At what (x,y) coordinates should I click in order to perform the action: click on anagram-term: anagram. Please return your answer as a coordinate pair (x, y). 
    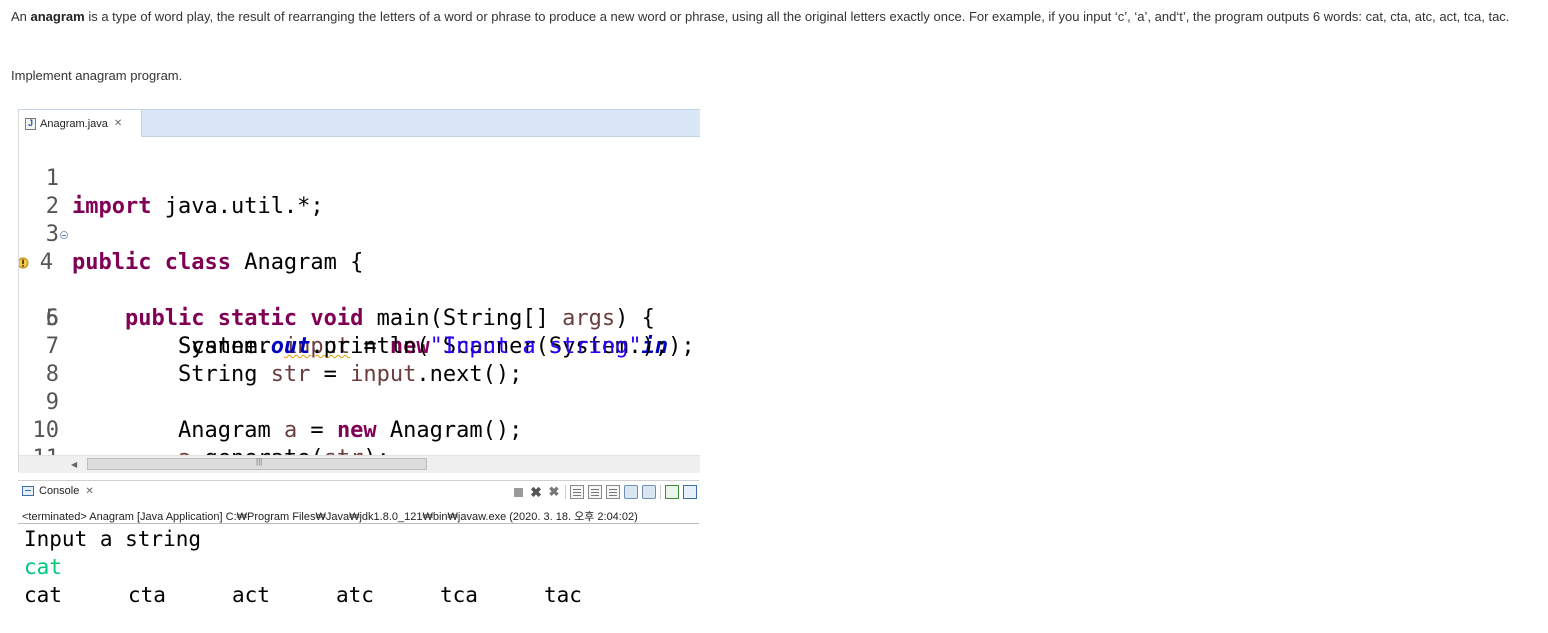
    Looking at the image, I should click on (57, 16).